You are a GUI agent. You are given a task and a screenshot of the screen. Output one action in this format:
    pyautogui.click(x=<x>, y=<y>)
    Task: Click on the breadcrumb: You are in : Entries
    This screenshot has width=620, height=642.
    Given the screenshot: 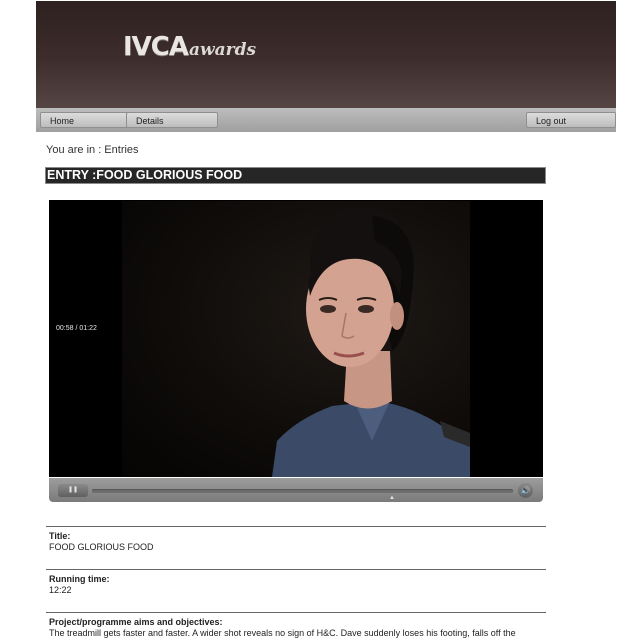 What is the action you would take?
    pyautogui.click(x=92, y=150)
    